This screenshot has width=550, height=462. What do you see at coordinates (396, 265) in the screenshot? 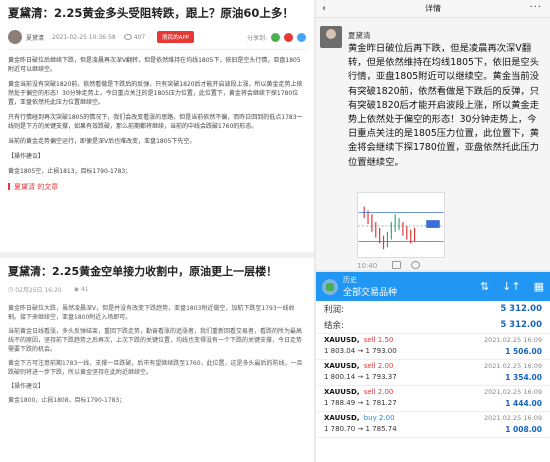
I see `comment-icon` at bounding box center [396, 265].